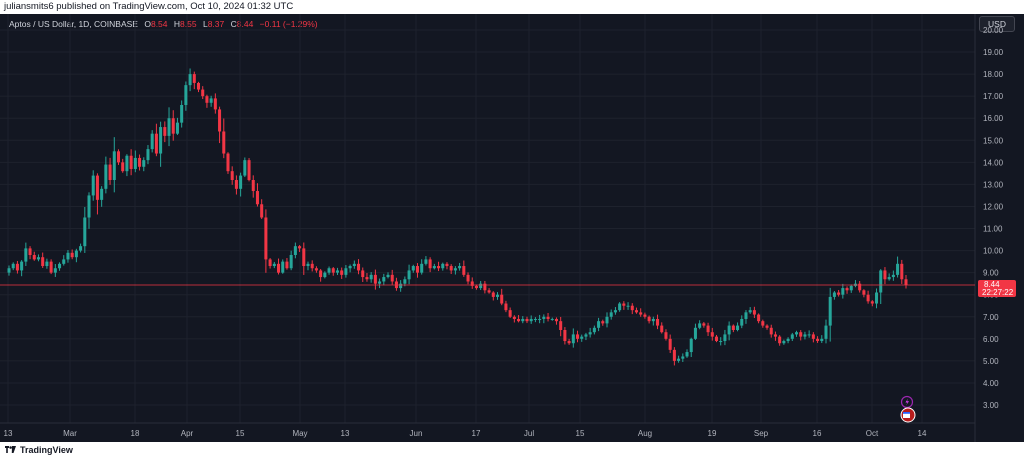 This screenshot has height=459, width=1024. I want to click on price-tag: 8.44 22:27:22, so click(997, 288).